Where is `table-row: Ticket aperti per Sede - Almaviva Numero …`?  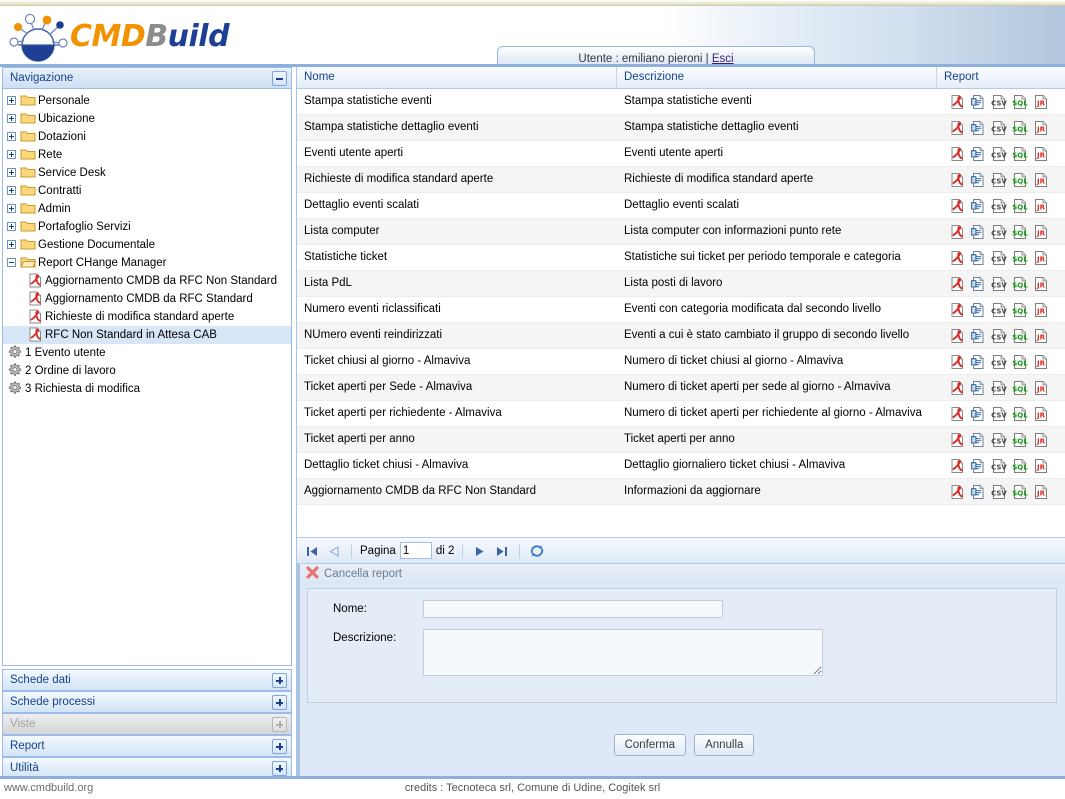 table-row: Ticket aperti per Sede - Almaviva Numero … is located at coordinates (681, 388).